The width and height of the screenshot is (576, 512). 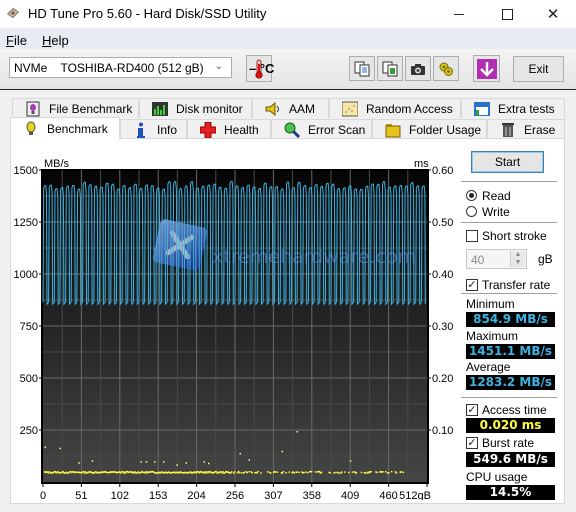 I want to click on disk-monitor-icon, so click(x=160, y=108).